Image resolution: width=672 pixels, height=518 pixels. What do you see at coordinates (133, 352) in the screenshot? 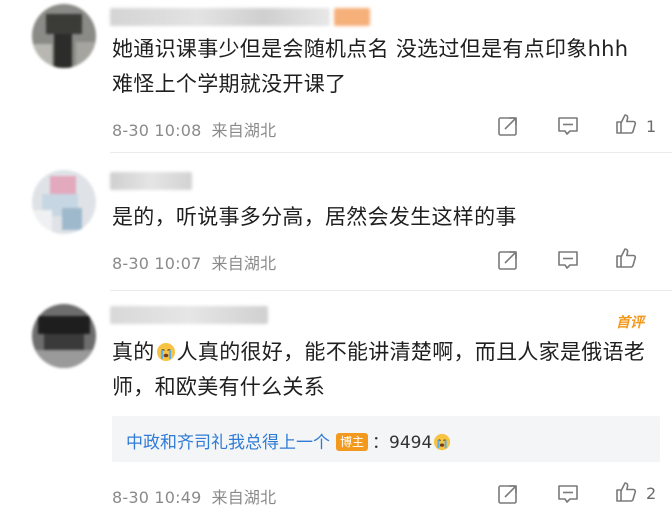
I see `comment-text-part: 真的` at bounding box center [133, 352].